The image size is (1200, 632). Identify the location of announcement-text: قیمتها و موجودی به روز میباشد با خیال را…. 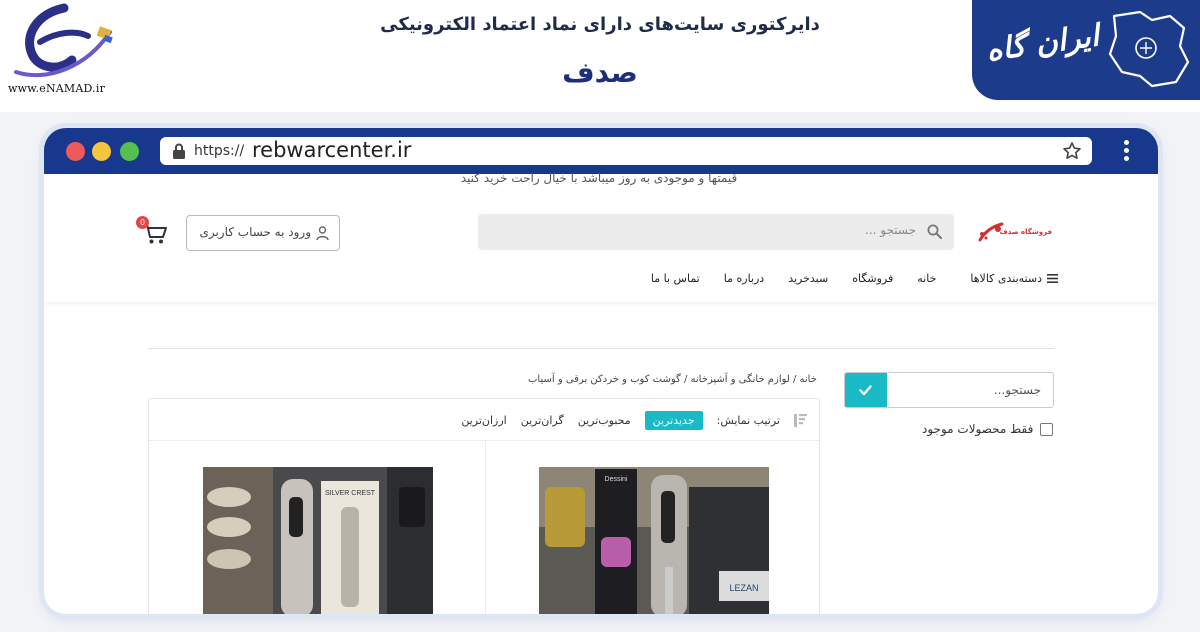
(599, 178).